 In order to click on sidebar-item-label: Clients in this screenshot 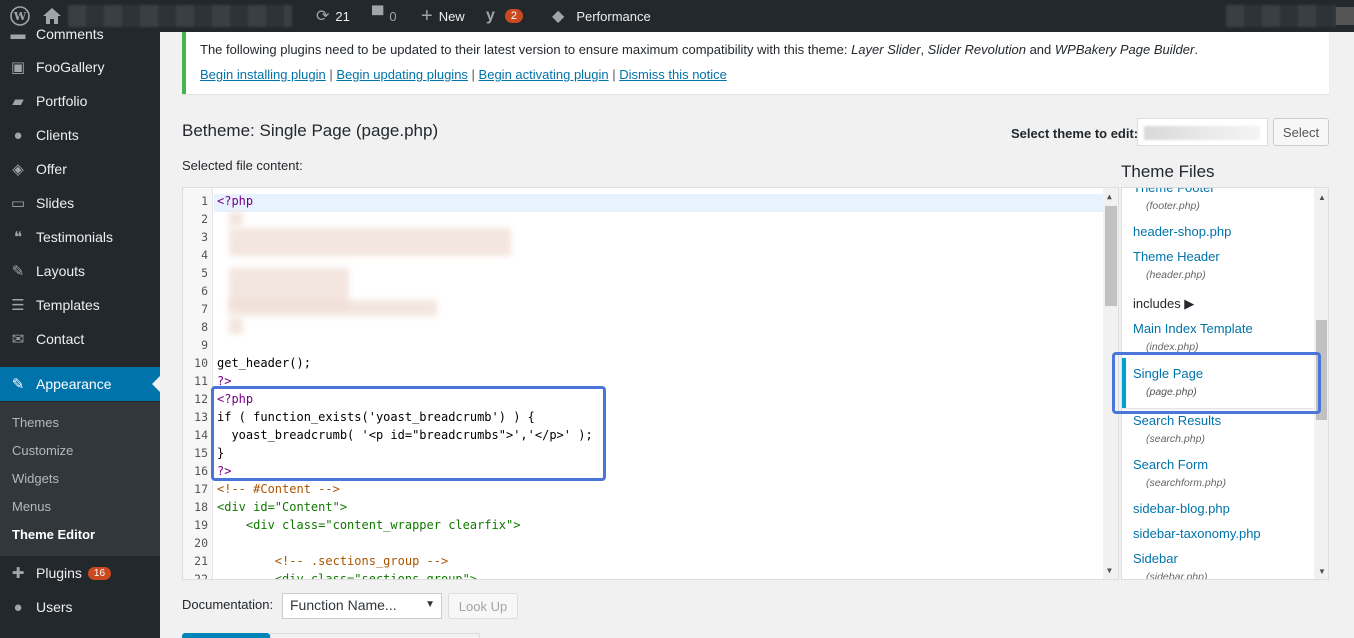, I will do `click(57, 135)`.